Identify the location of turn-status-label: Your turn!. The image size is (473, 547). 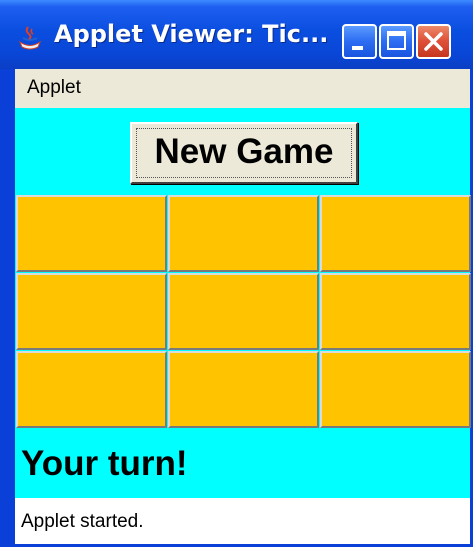
(104, 463).